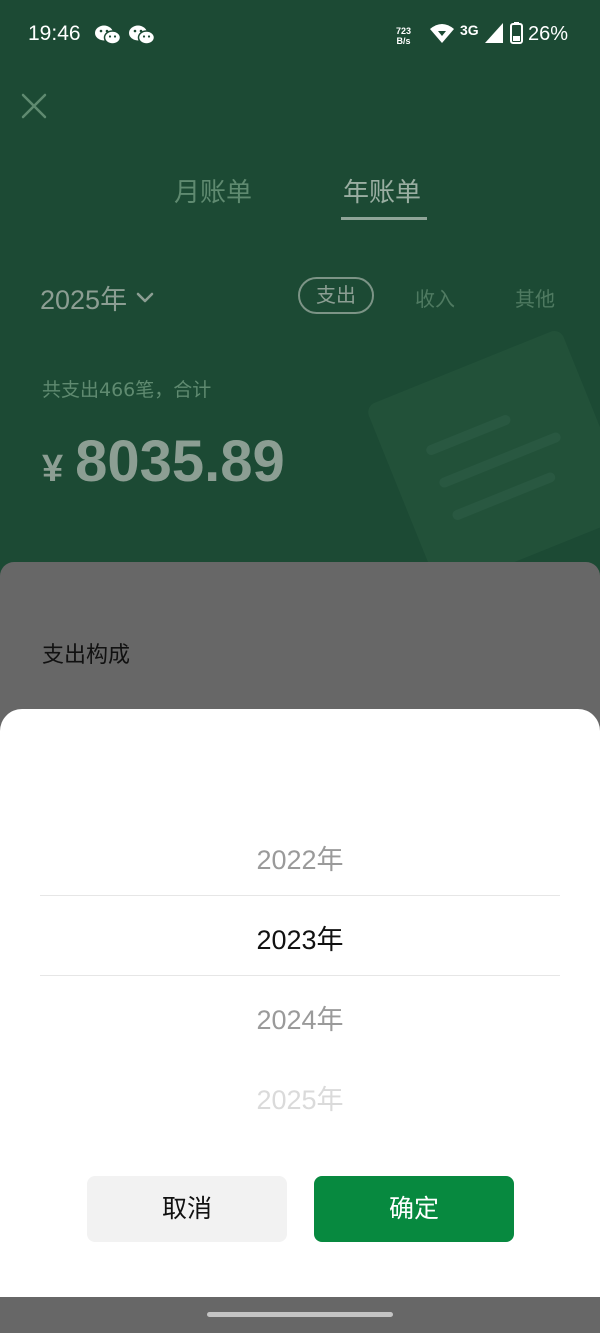 The image size is (600, 1333). I want to click on year-select: 2025年, so click(97, 297).